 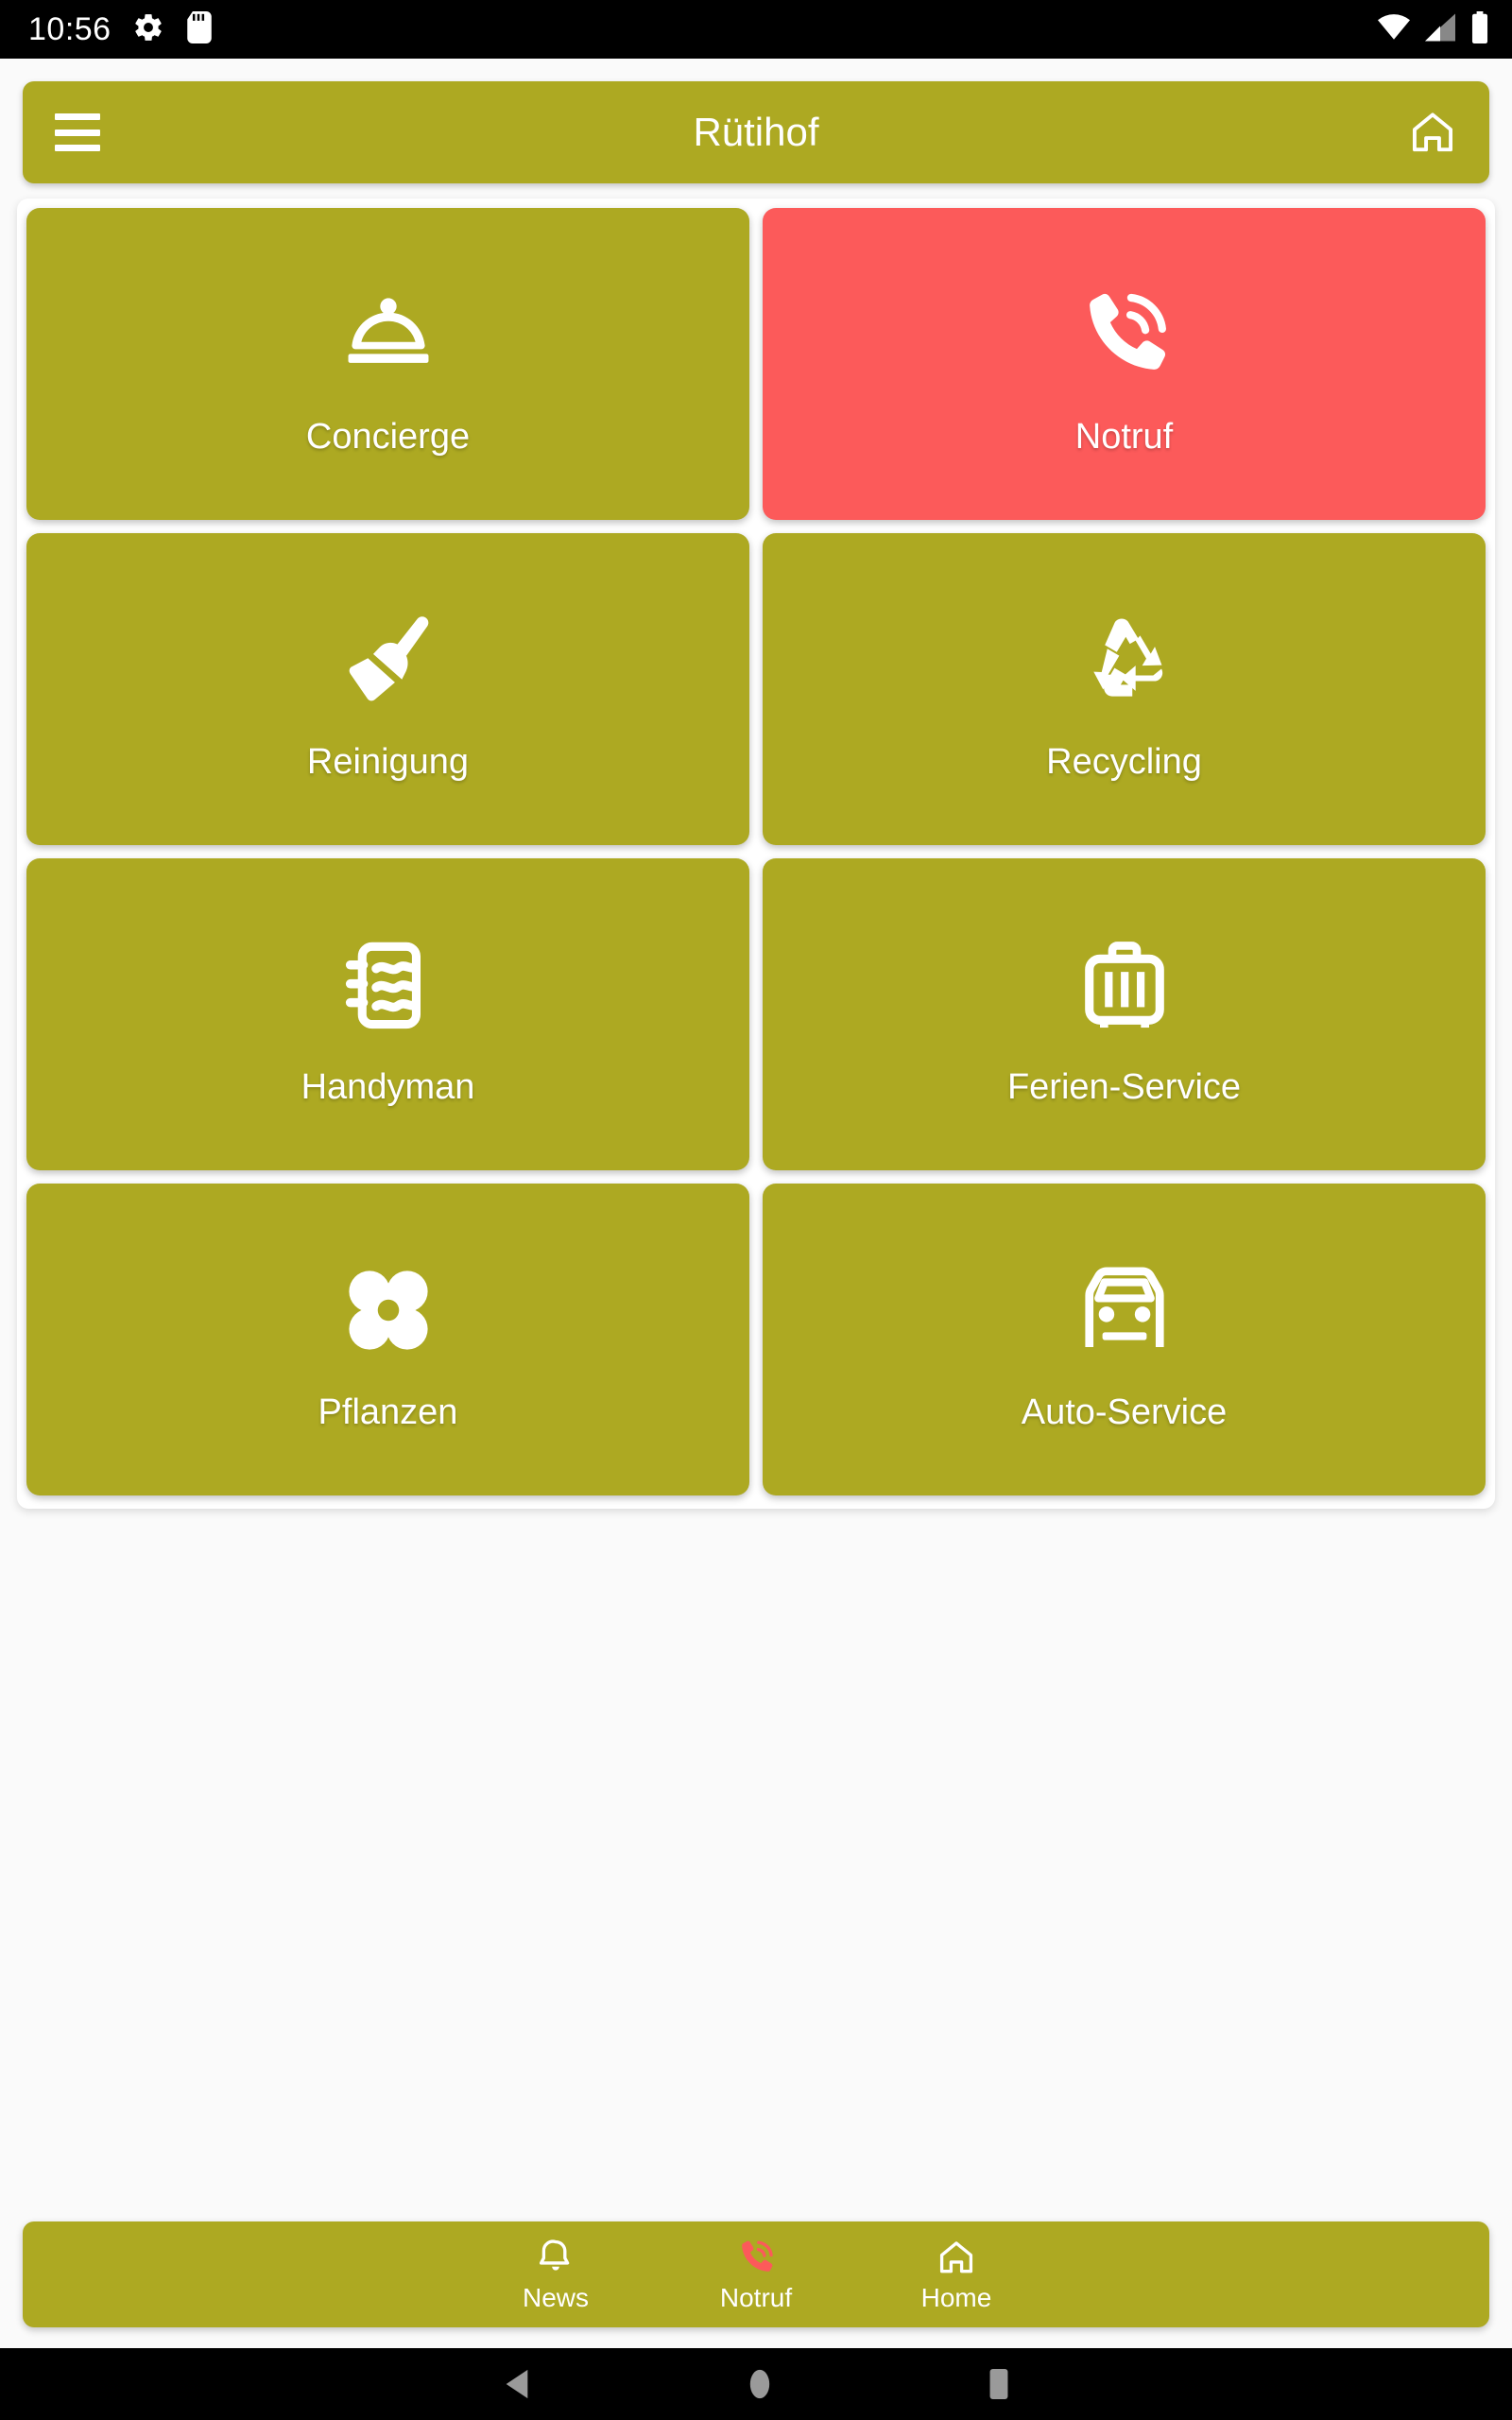 I want to click on service-tile-pflanzen: Pflanzen, so click(x=387, y=1339).